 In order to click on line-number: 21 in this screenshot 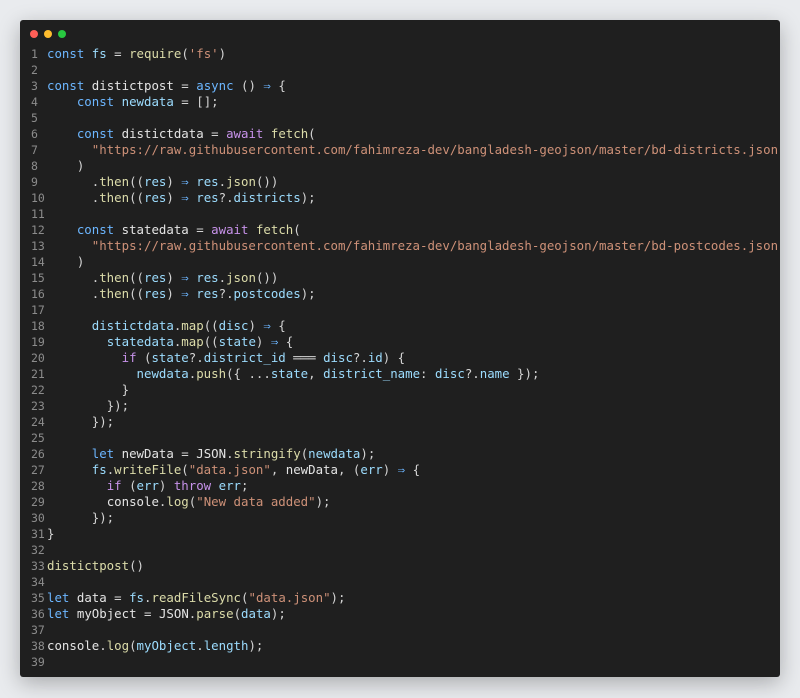, I will do `click(38, 374)`.